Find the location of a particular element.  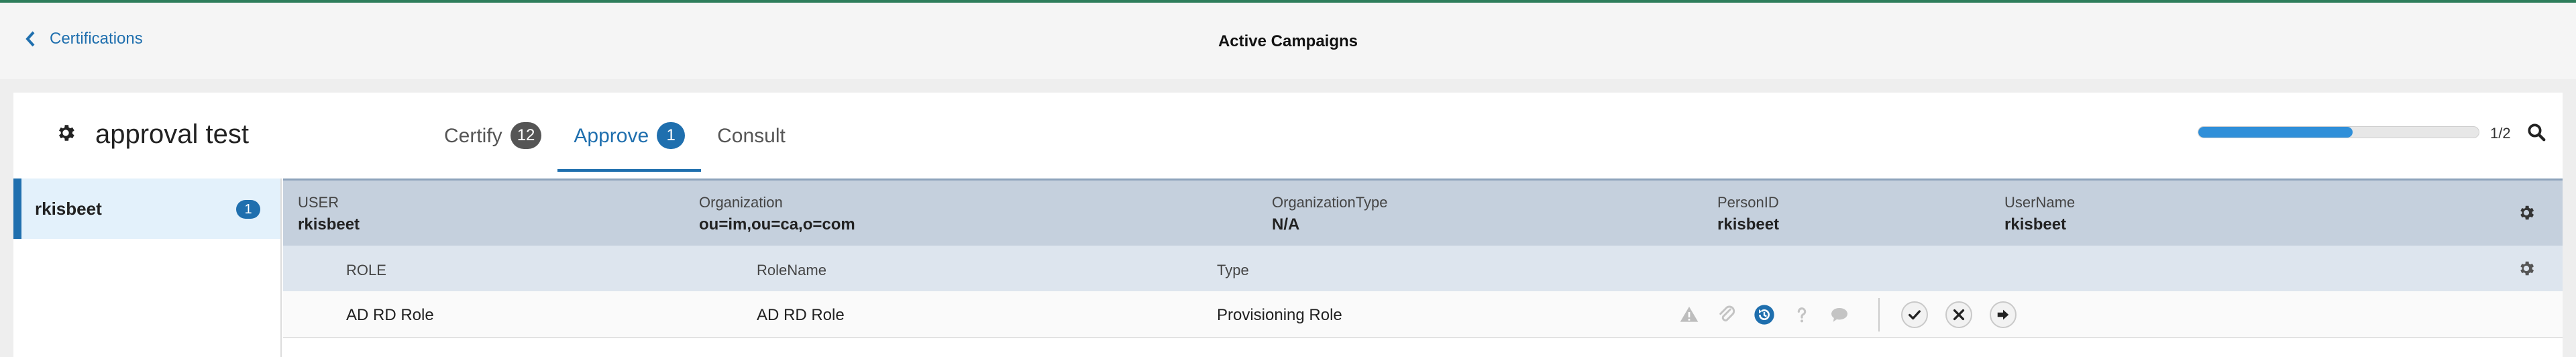

table-row: AD RD Role AD RD Role Provisioning Role is located at coordinates (1423, 314).